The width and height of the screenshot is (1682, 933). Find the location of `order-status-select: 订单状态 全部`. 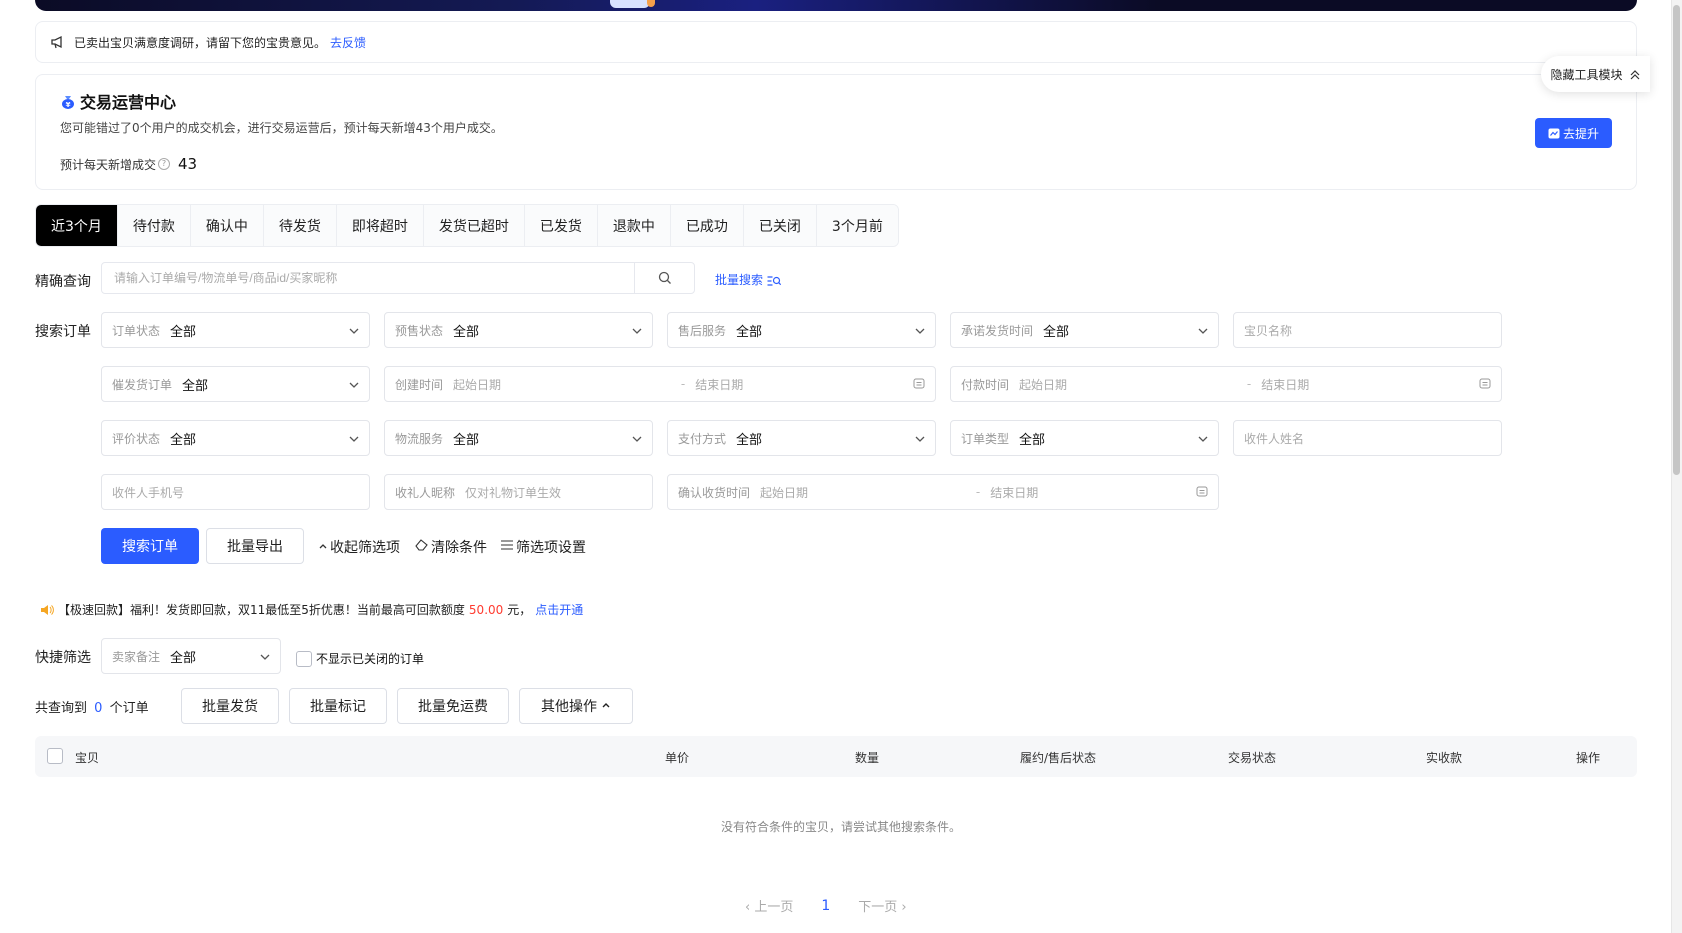

order-status-select: 订单状态 全部 is located at coordinates (235, 330).